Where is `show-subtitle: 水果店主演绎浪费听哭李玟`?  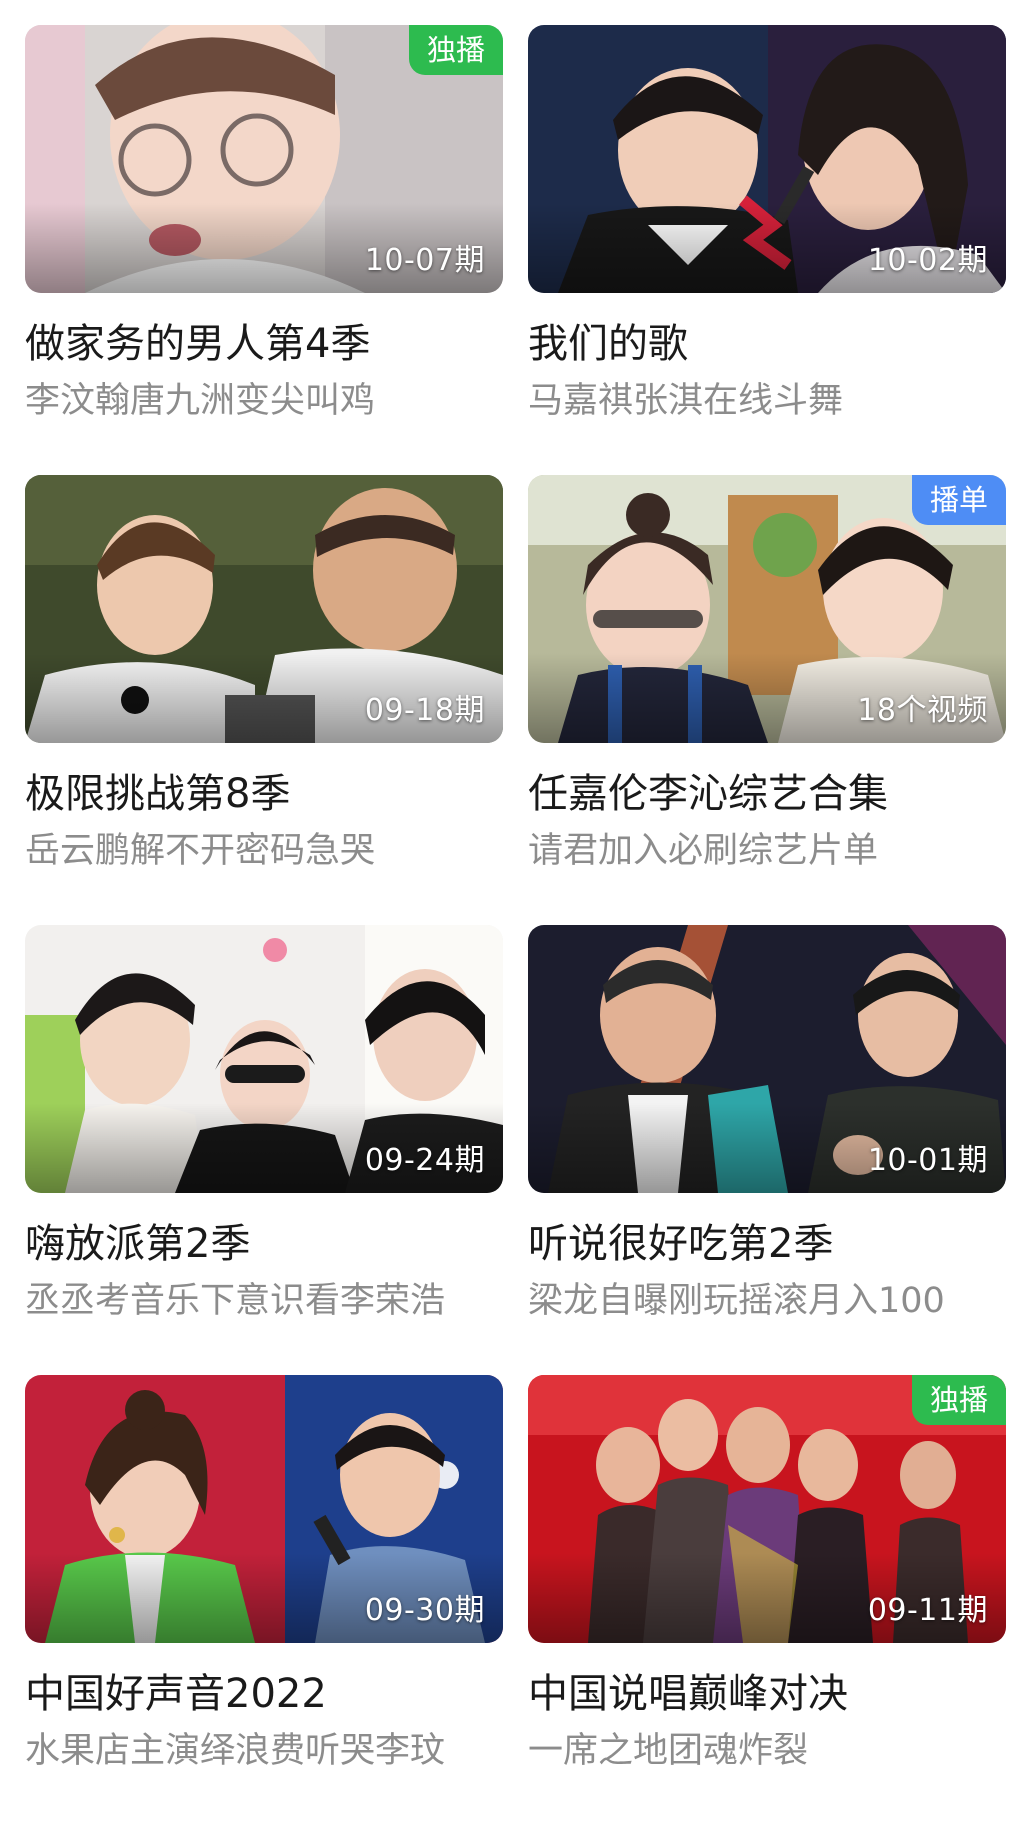 show-subtitle: 水果店主演绎浪费听哭李玟 is located at coordinates (235, 1751).